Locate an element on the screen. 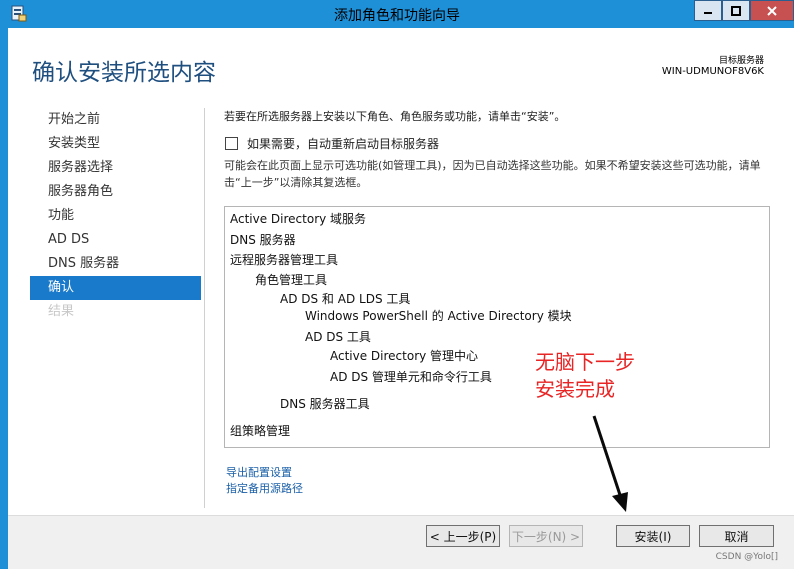 This screenshot has height=569, width=794. nav-divider is located at coordinates (204, 308).